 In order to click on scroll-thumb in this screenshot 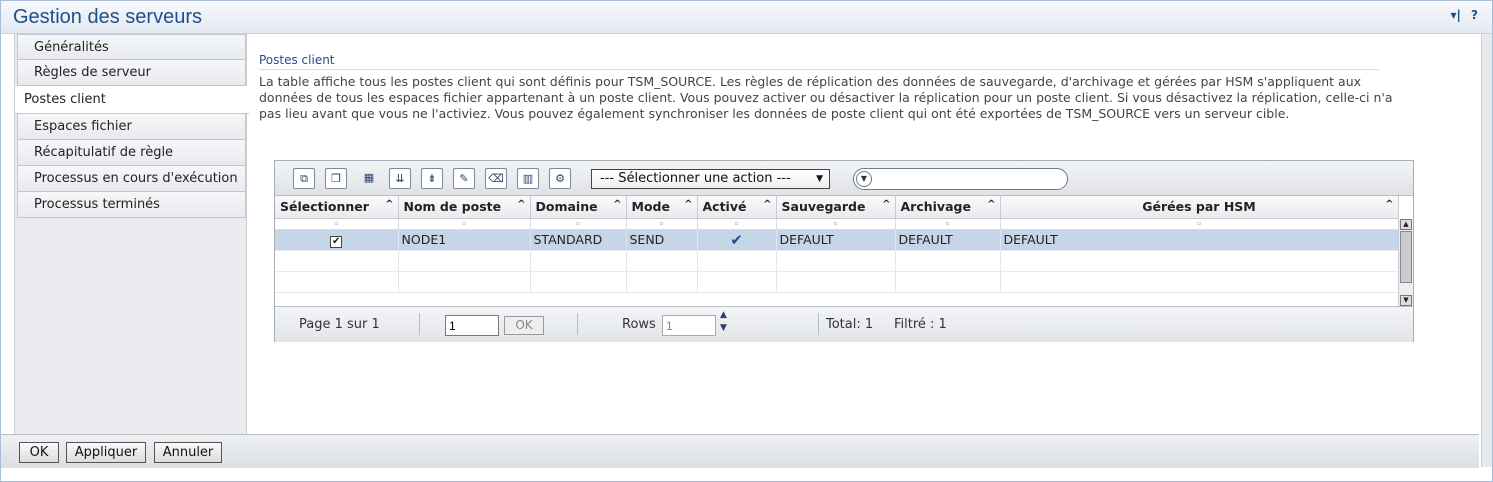, I will do `click(1406, 257)`.